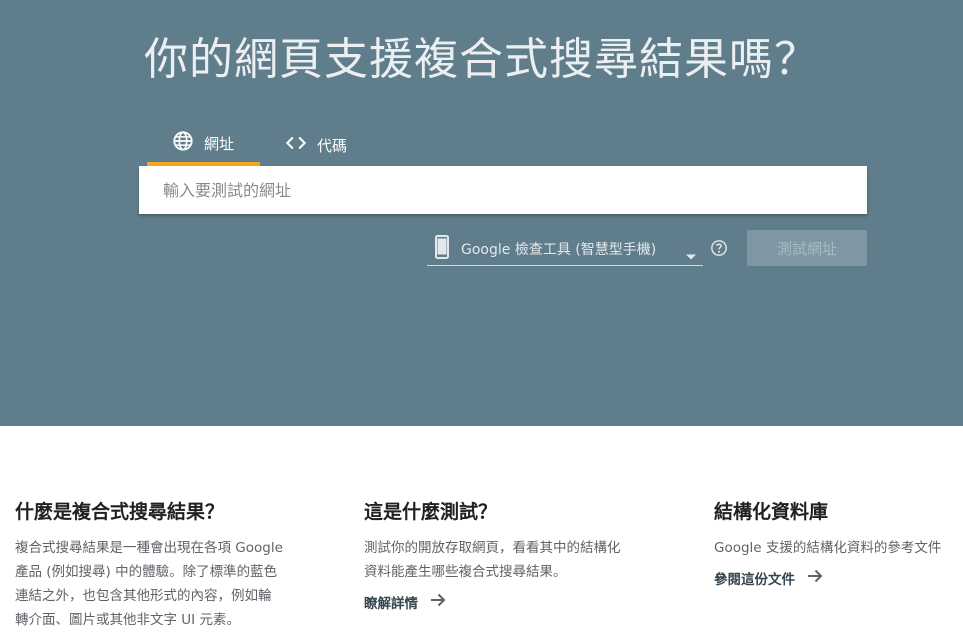  Describe the element at coordinates (503, 190) in the screenshot. I see `url-input` at that location.